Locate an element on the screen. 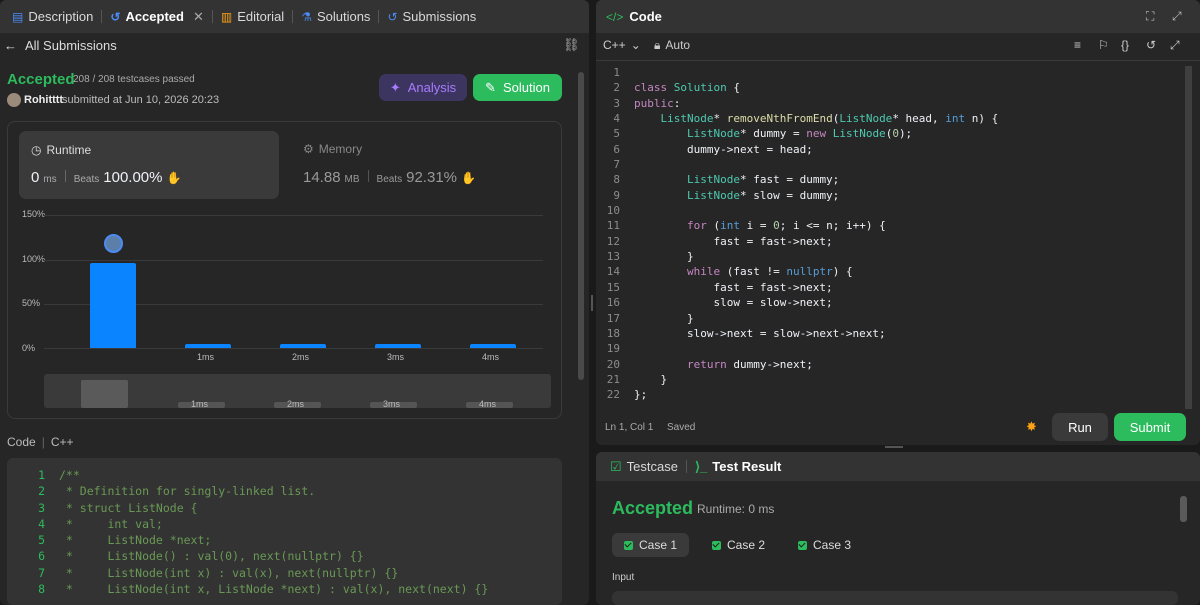 This screenshot has height=605, width=1200. case-1-tab: Case 1 is located at coordinates (651, 545).